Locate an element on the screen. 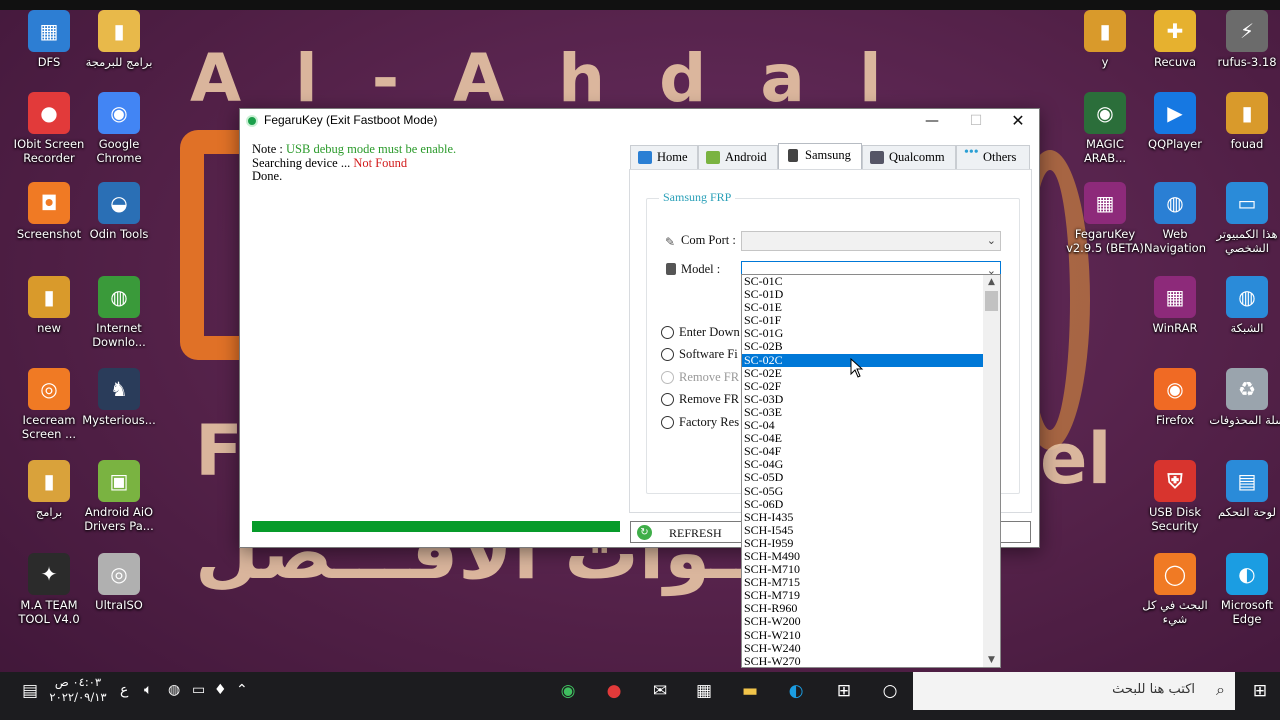 The width and height of the screenshot is (1280, 720). desktop-icon-left-1: ▮ برامج للبرمجة is located at coordinates (119, 39).